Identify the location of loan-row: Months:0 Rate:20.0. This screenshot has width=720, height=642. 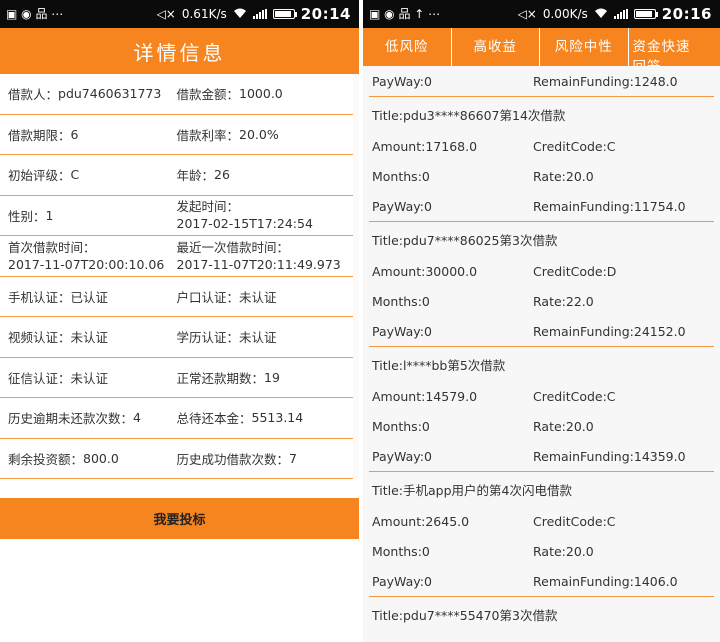
(538, 176).